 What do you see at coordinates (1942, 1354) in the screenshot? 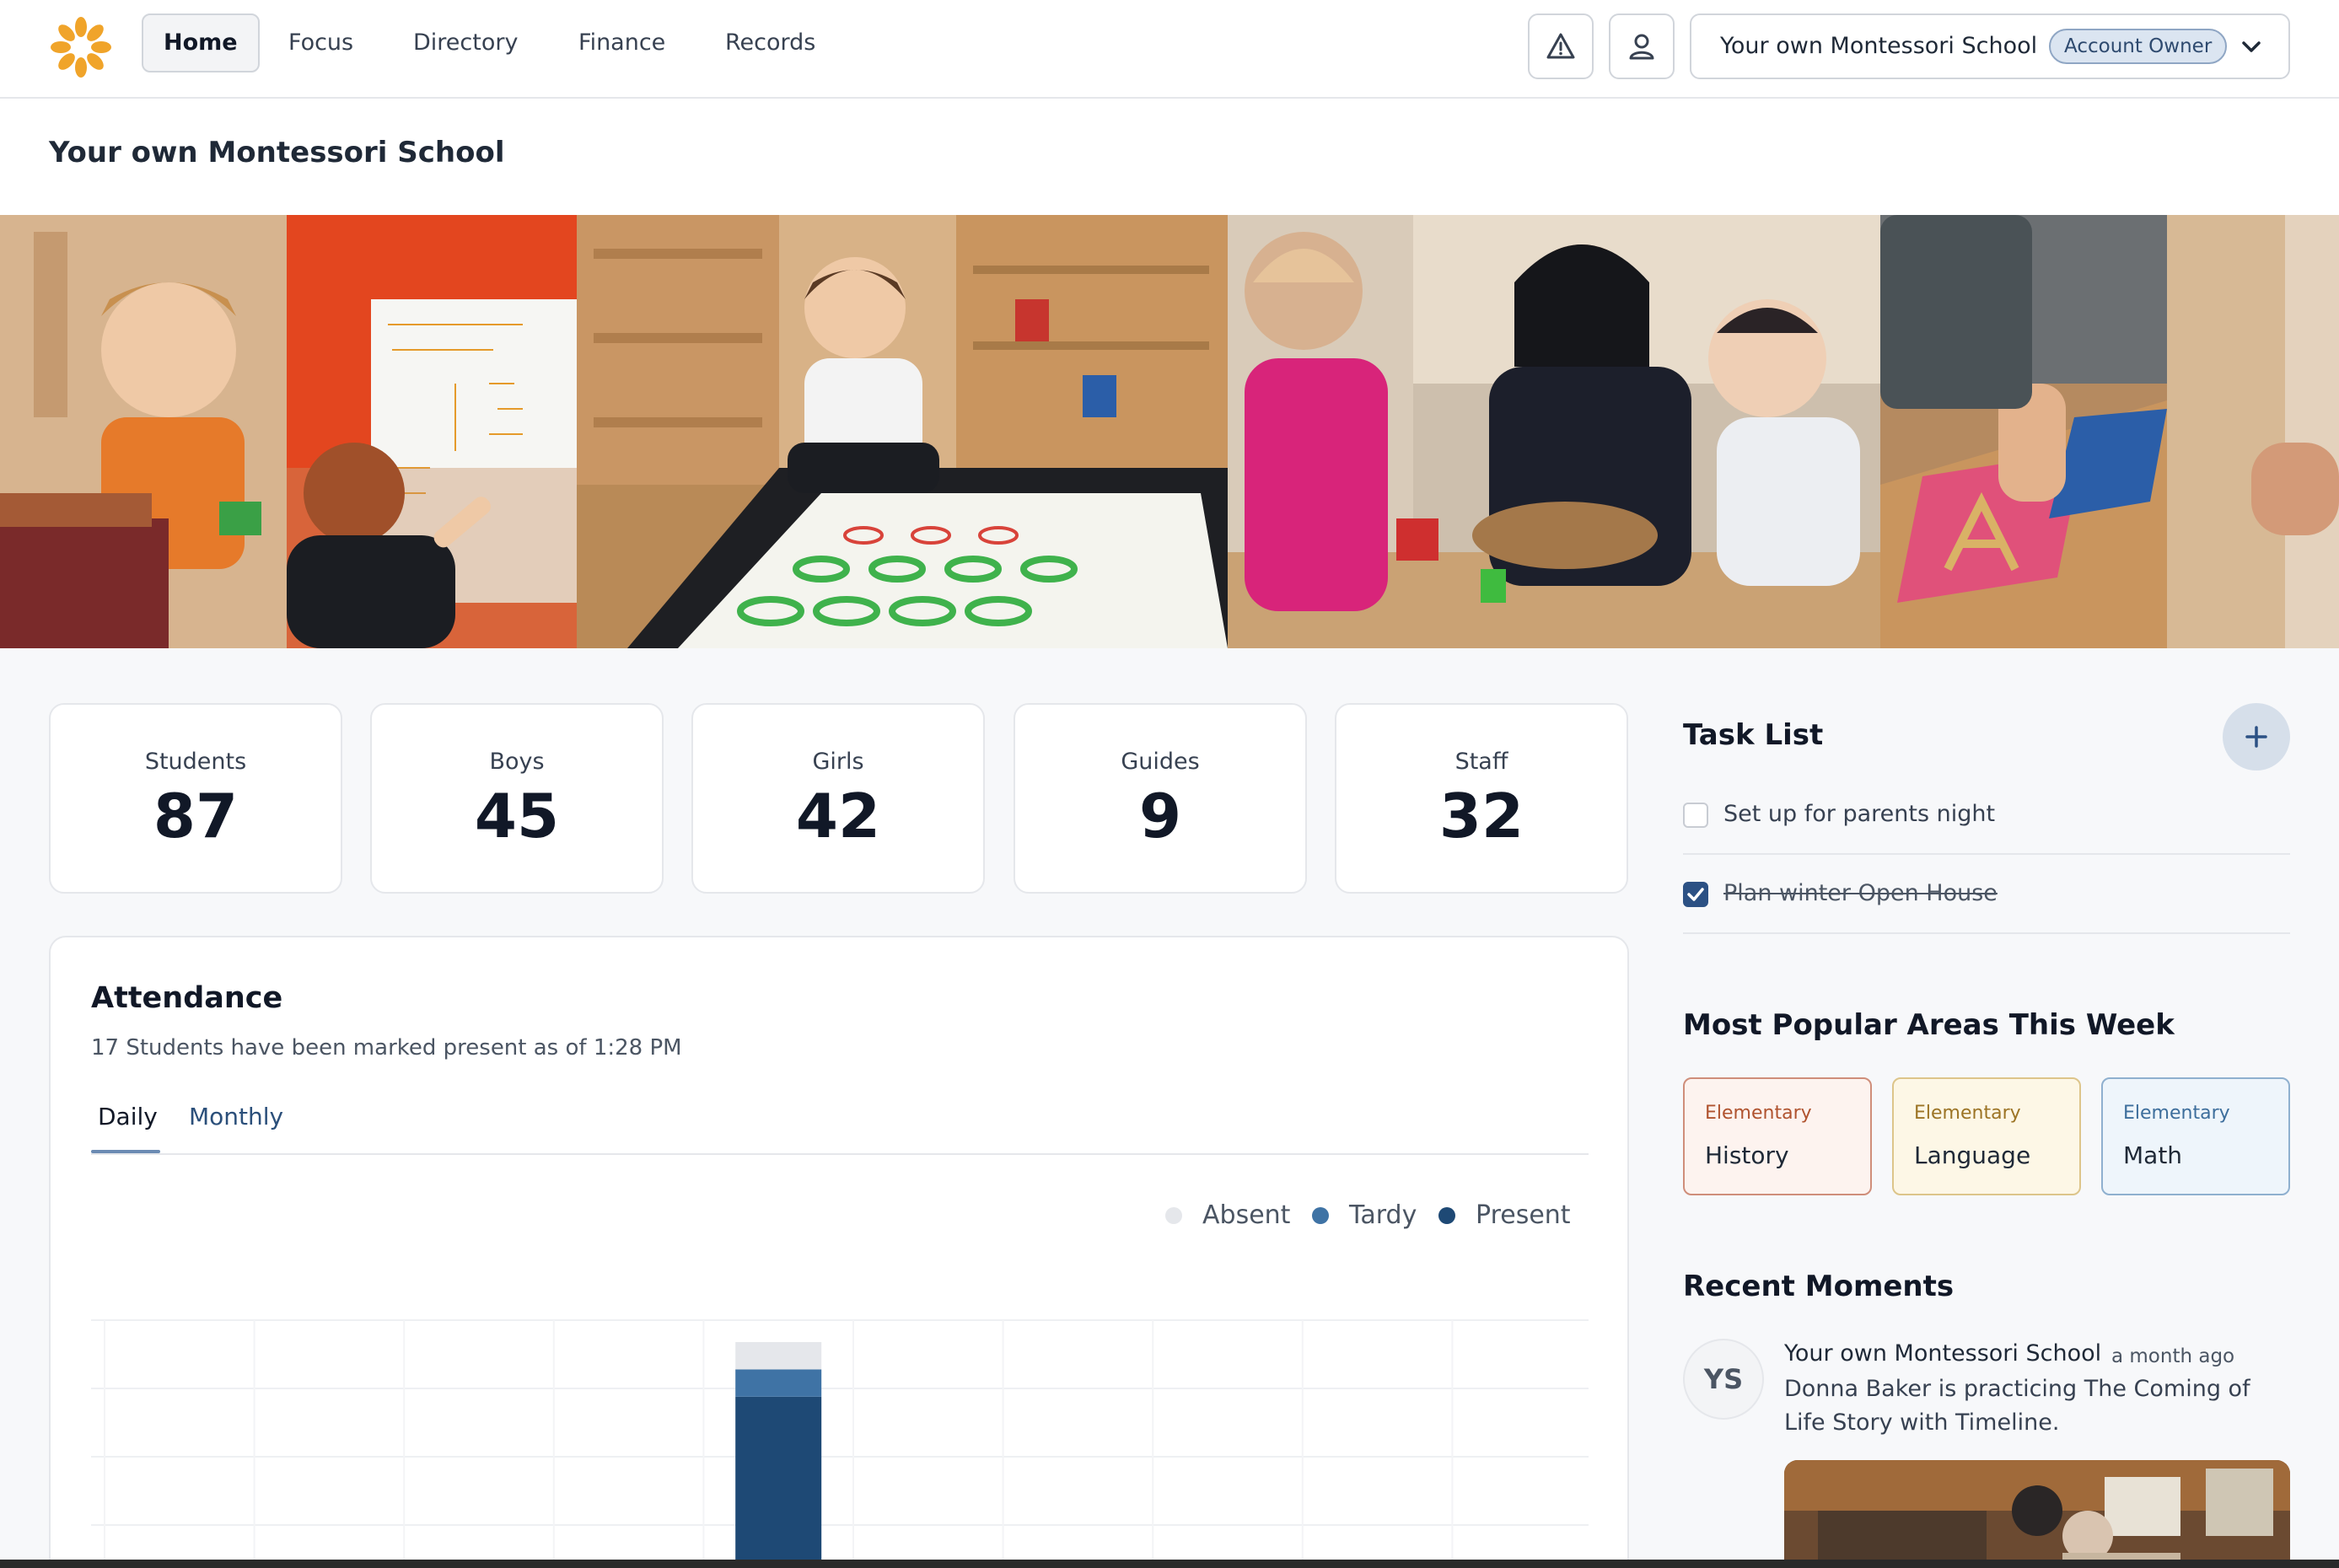
I see `moment-author: Your own Montessori School` at bounding box center [1942, 1354].